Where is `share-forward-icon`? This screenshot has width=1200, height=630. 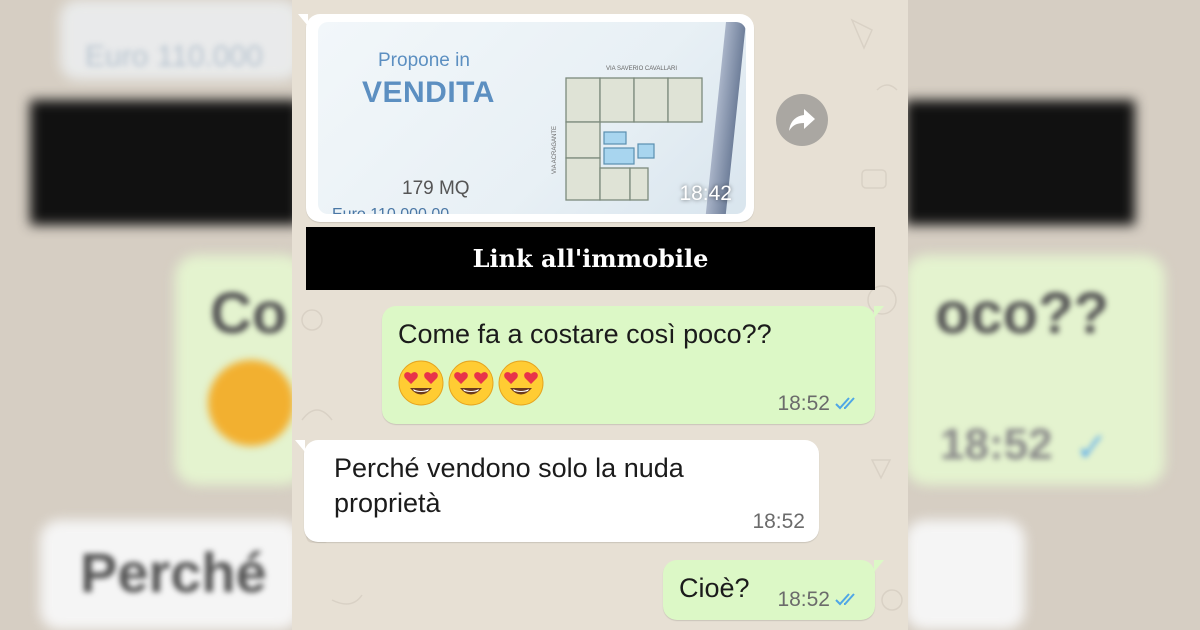 share-forward-icon is located at coordinates (802, 120).